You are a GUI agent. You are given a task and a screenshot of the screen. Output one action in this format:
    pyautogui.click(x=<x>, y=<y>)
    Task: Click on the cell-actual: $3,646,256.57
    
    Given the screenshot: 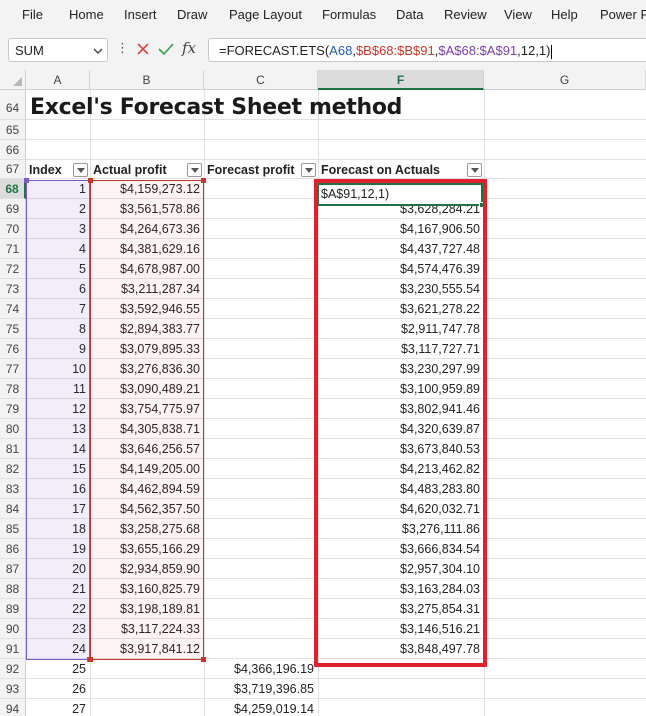 What is the action you would take?
    pyautogui.click(x=147, y=448)
    